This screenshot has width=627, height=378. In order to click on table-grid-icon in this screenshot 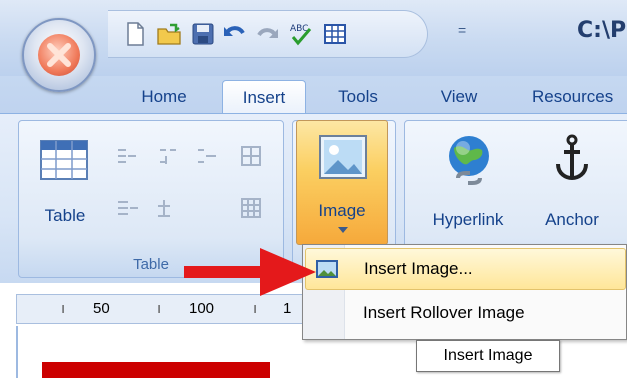, I will do `click(335, 34)`.